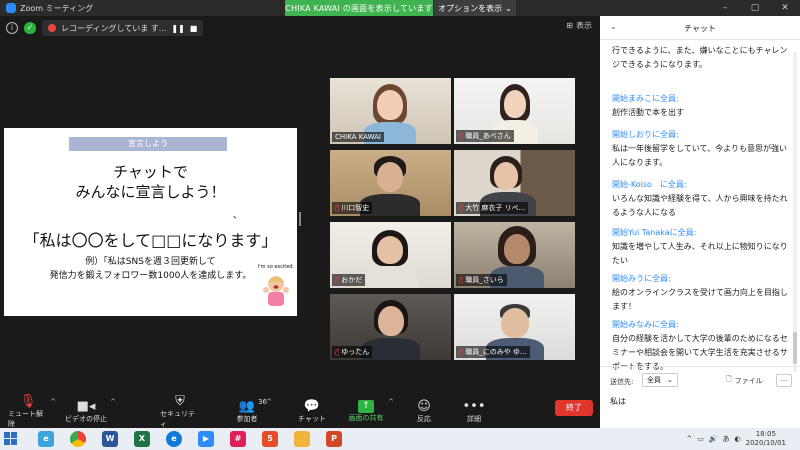 Image resolution: width=800 pixels, height=450 pixels. I want to click on message-sender: 開始しおりに全員:, so click(702, 135).